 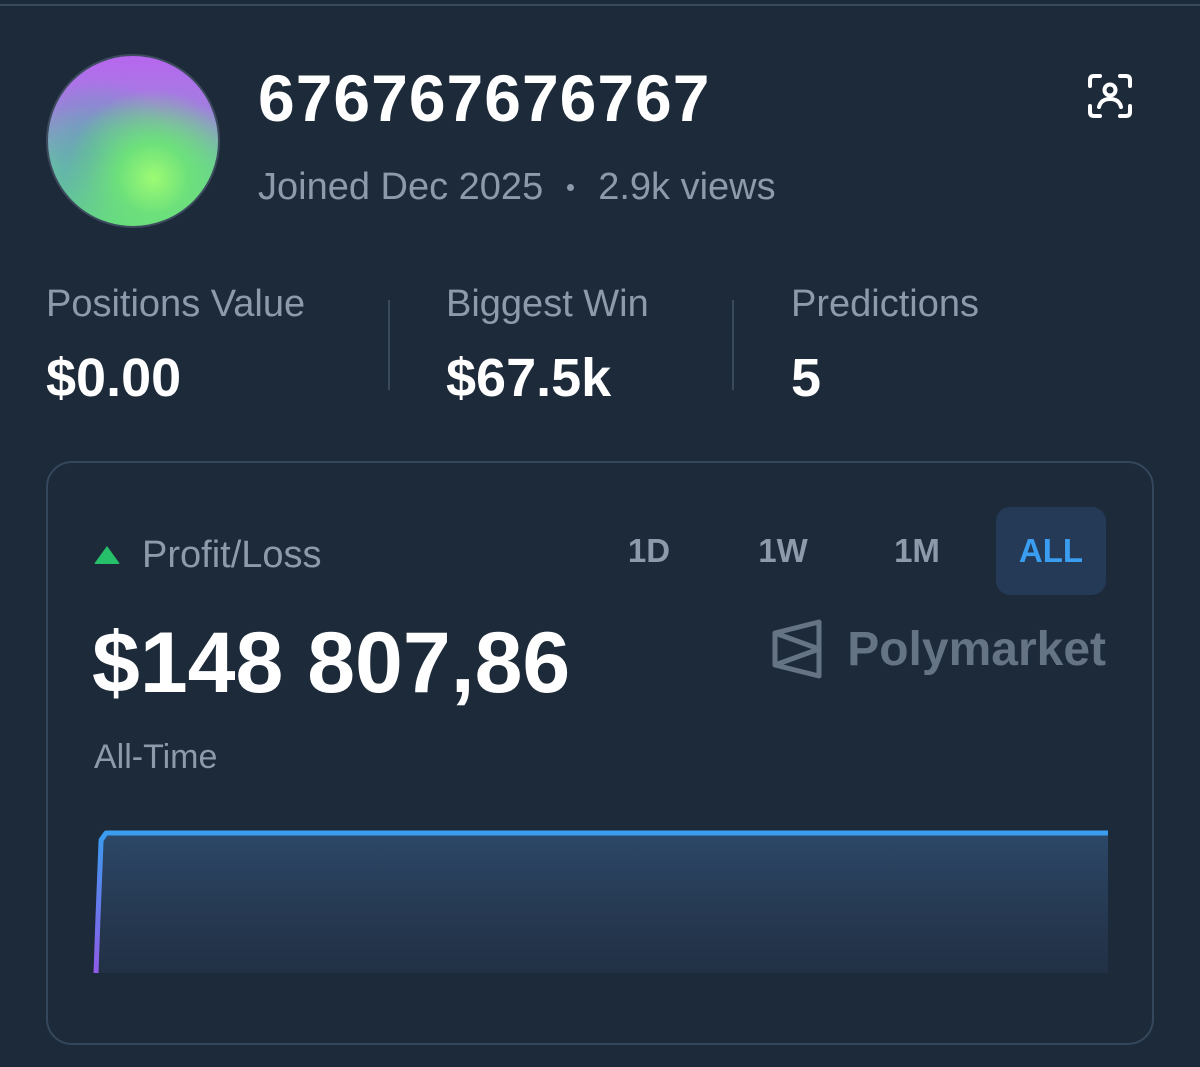 What do you see at coordinates (114, 378) in the screenshot?
I see `stat-value: $0.00` at bounding box center [114, 378].